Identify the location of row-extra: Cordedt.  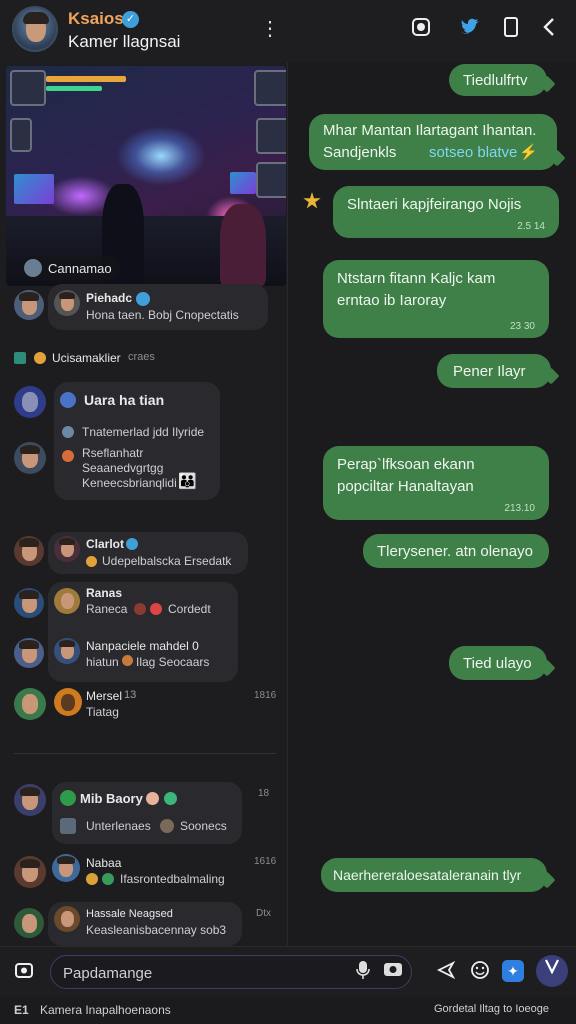
(189, 609).